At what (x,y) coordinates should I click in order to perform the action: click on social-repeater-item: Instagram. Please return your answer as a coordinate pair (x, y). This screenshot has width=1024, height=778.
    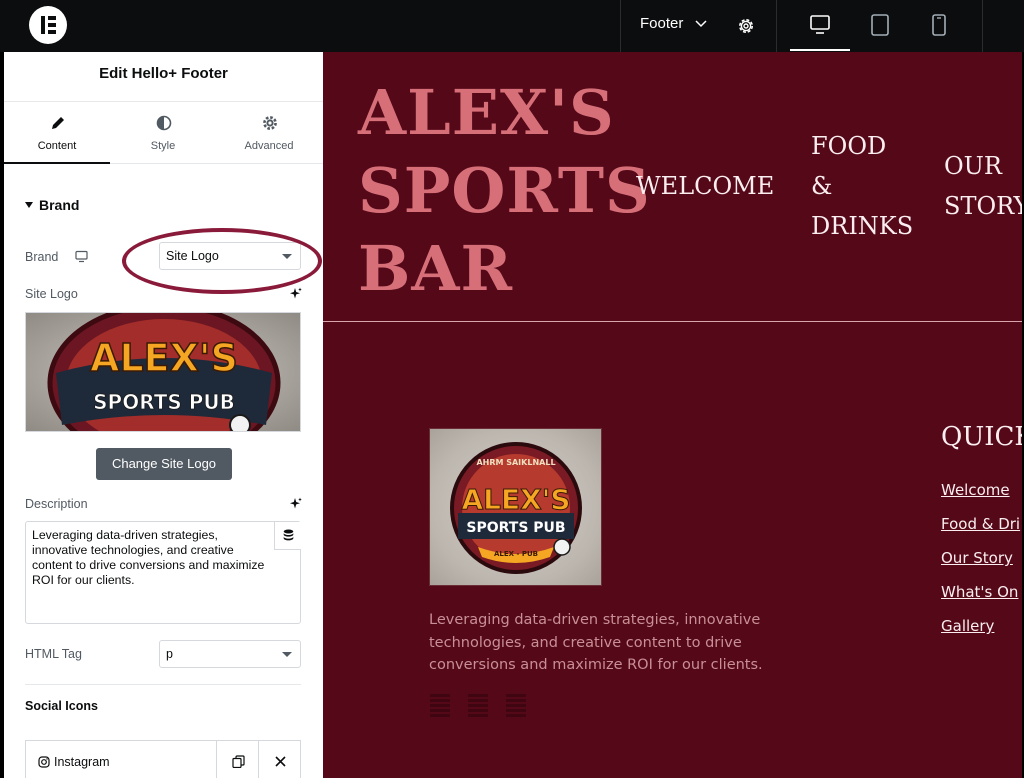
    Looking at the image, I should click on (163, 759).